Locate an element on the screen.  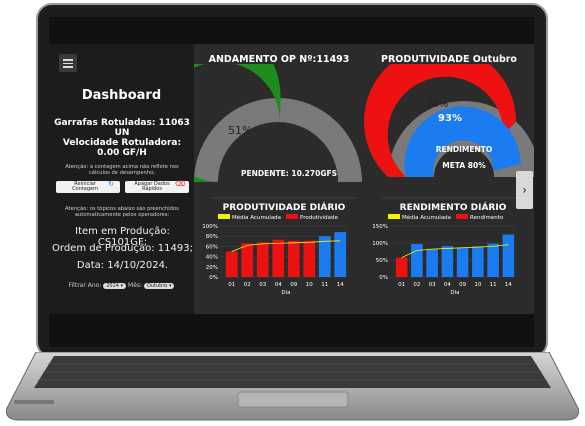
productivity-percent: 74% is located at coordinates (437, 104).